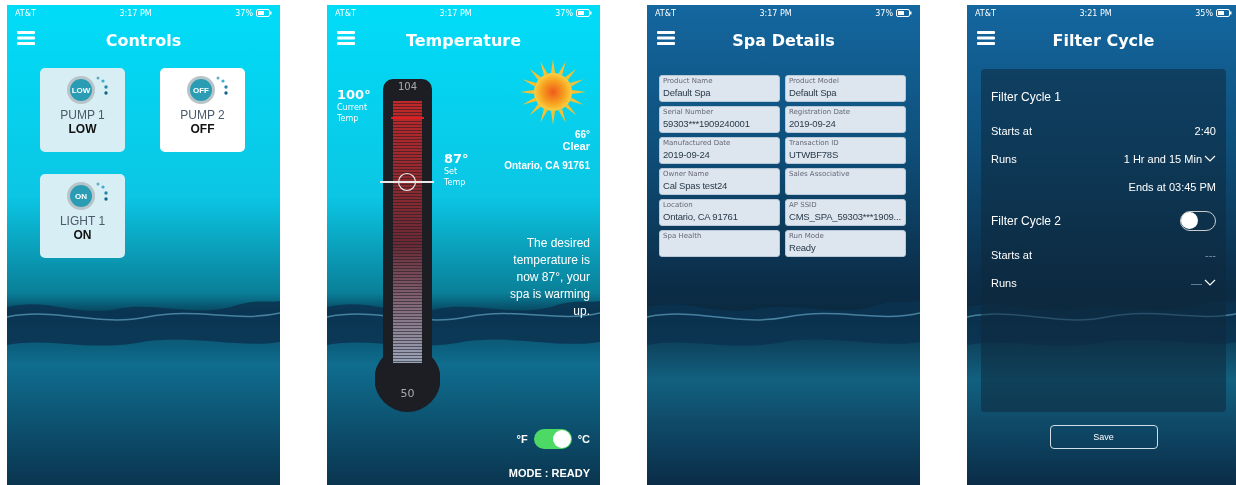 Image resolution: width=1236 pixels, height=485 pixels. I want to click on runs-value: 1 Hr and 15 Min, so click(1162, 159).